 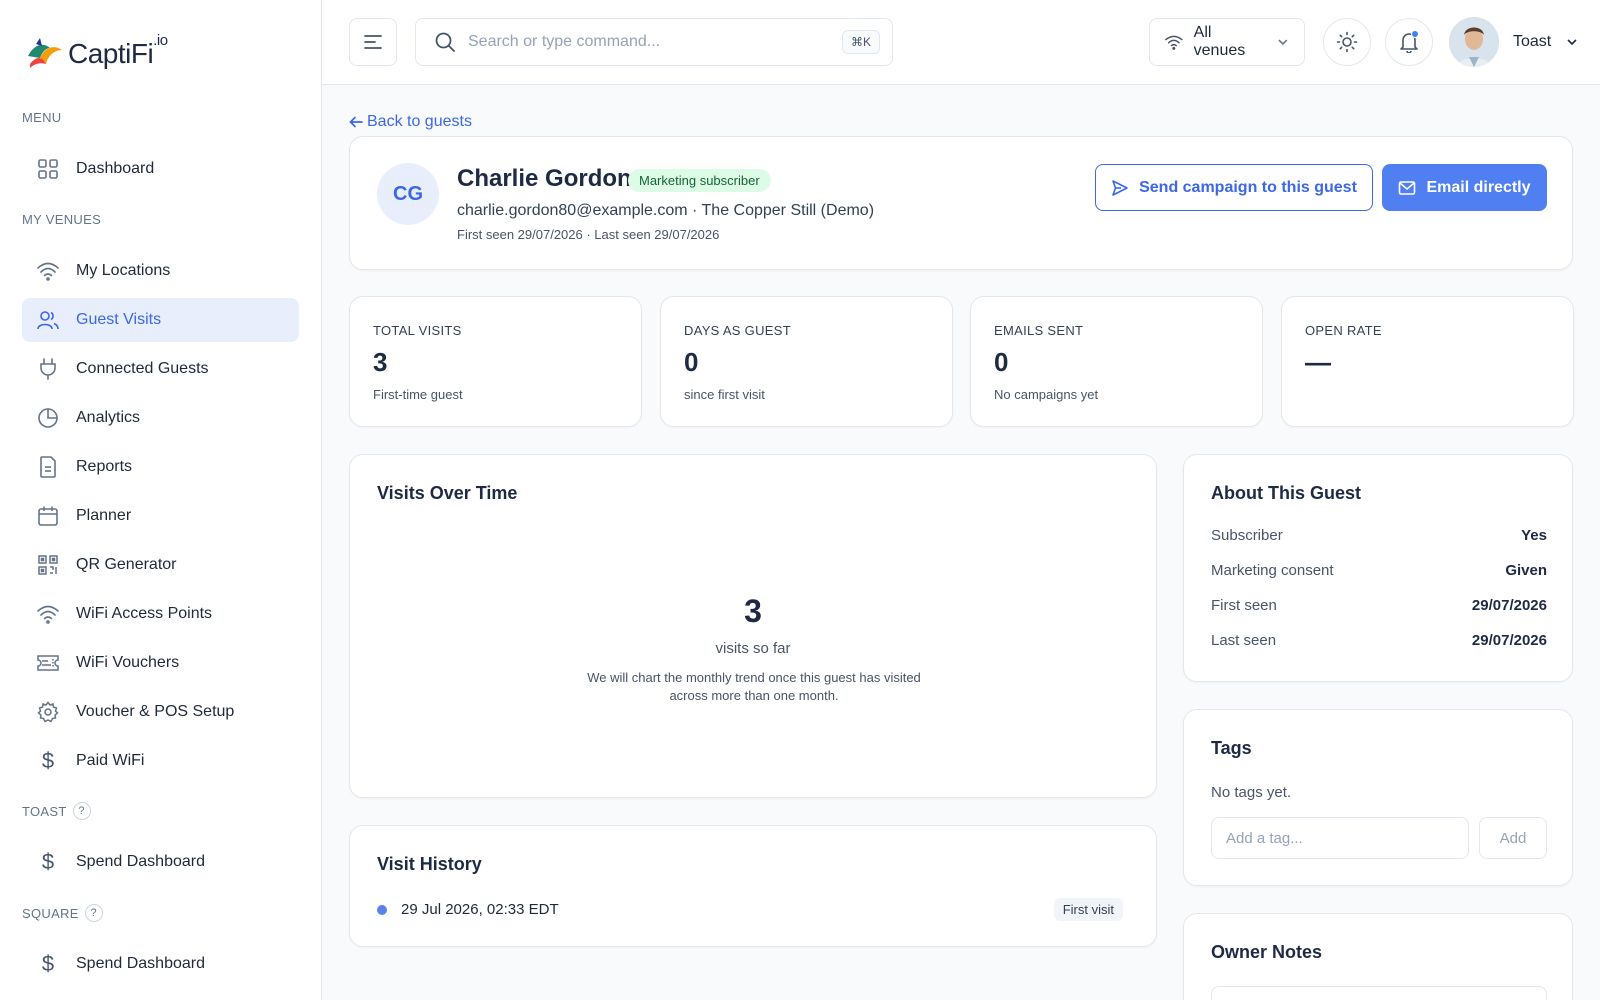 What do you see at coordinates (119, 319) in the screenshot?
I see `sidebar-item-label: Guest Visits` at bounding box center [119, 319].